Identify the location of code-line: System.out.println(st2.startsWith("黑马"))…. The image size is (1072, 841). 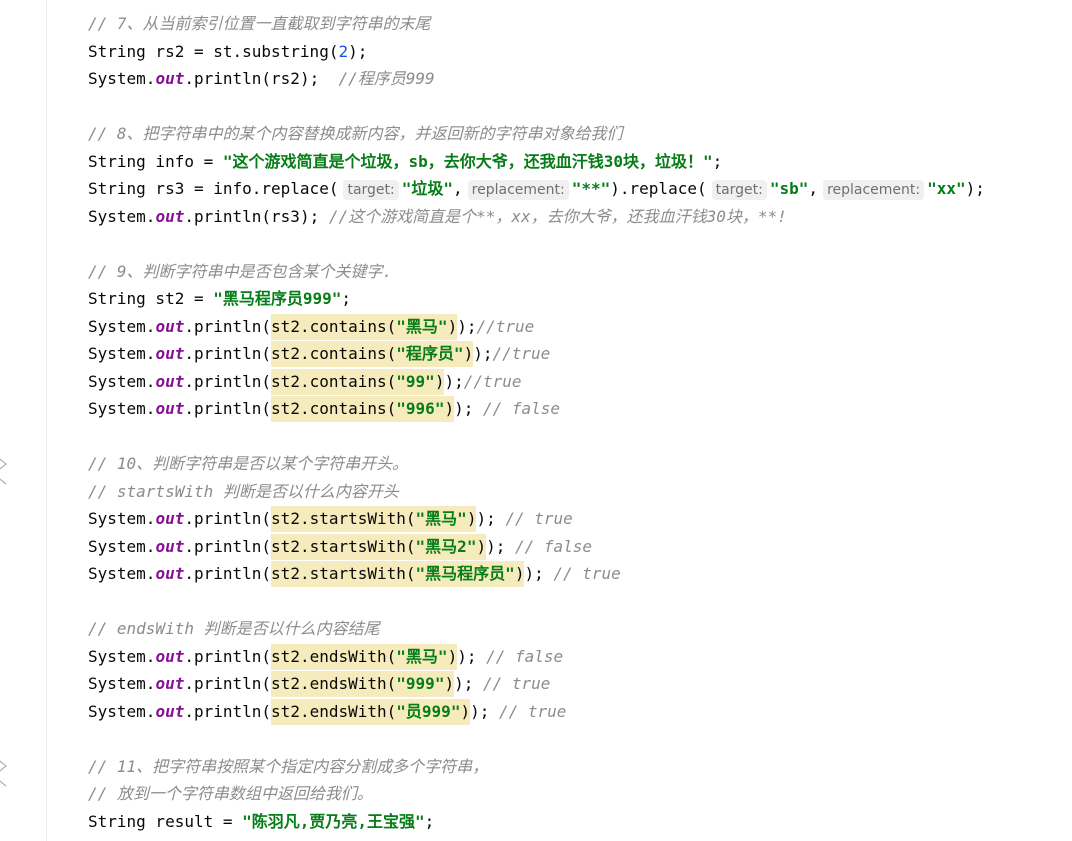
(580, 519).